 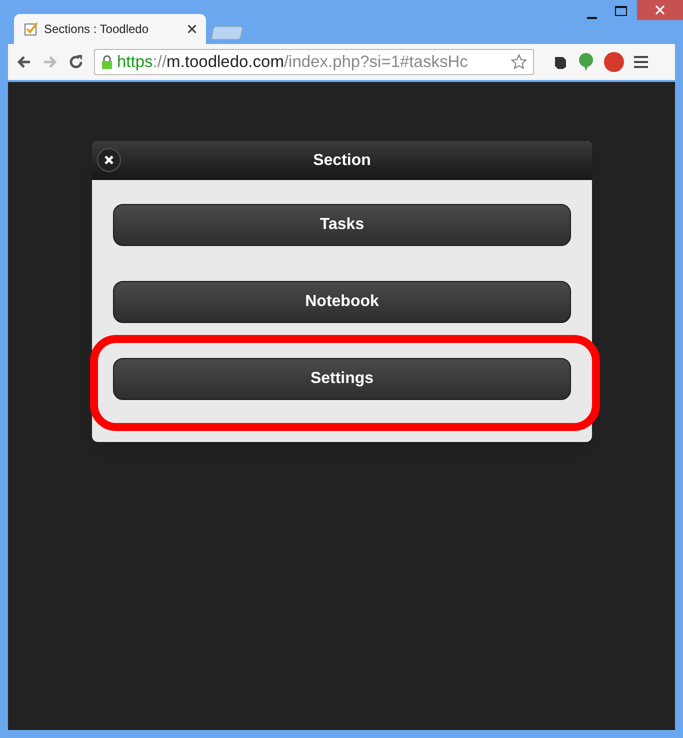 I want to click on close-window-button, so click(x=660, y=10).